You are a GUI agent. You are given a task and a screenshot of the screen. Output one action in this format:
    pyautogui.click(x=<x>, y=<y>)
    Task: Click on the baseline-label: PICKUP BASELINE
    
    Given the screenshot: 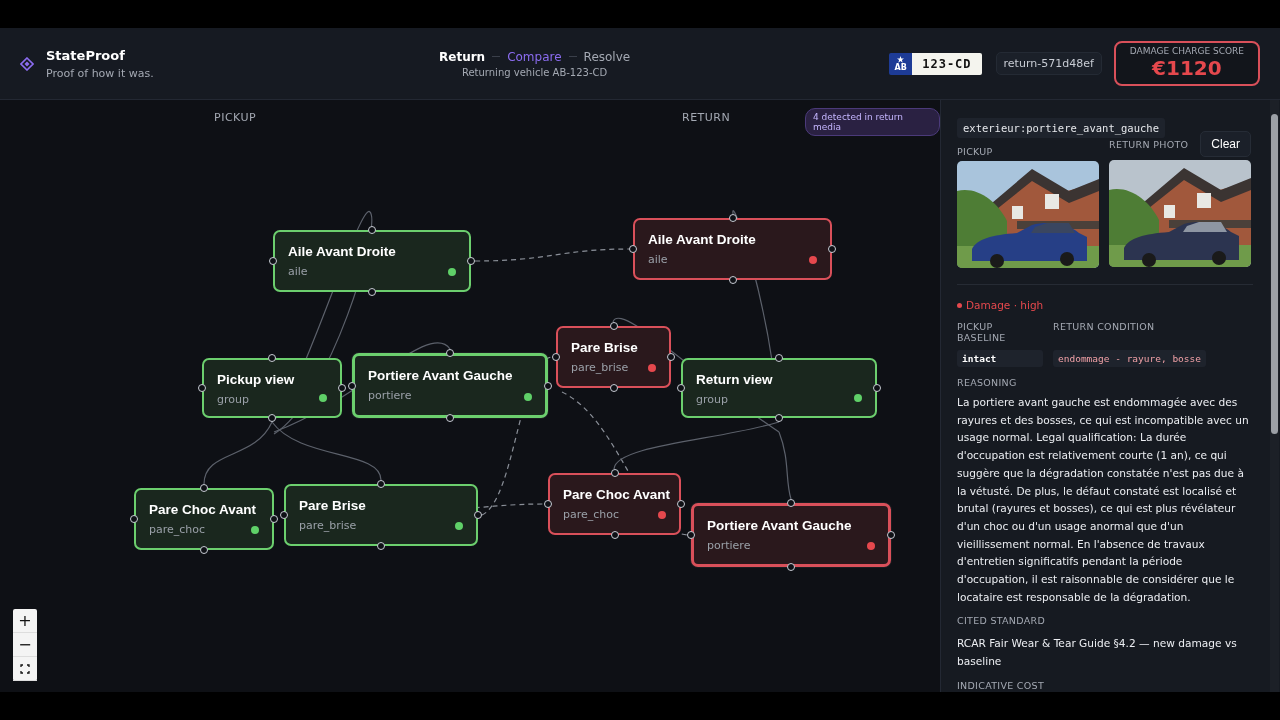 What is the action you would take?
    pyautogui.click(x=982, y=332)
    